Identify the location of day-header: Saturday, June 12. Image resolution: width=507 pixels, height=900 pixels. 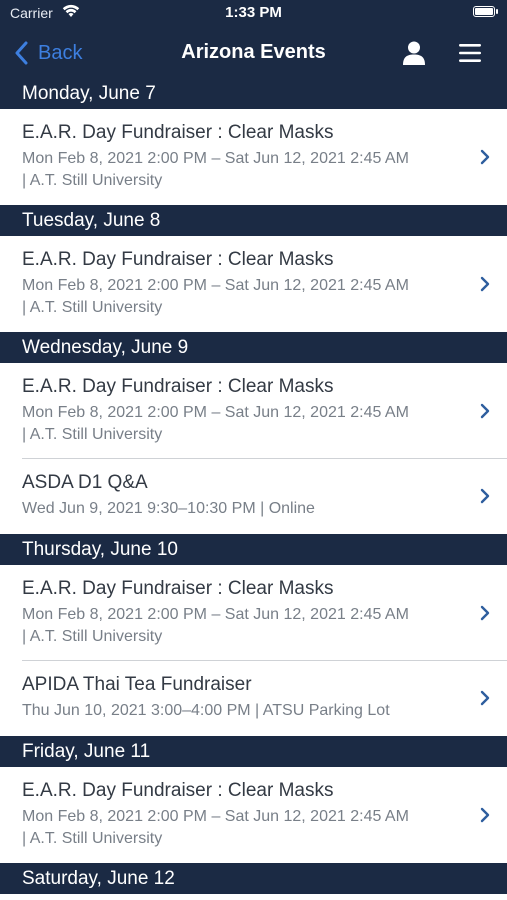
(253, 878).